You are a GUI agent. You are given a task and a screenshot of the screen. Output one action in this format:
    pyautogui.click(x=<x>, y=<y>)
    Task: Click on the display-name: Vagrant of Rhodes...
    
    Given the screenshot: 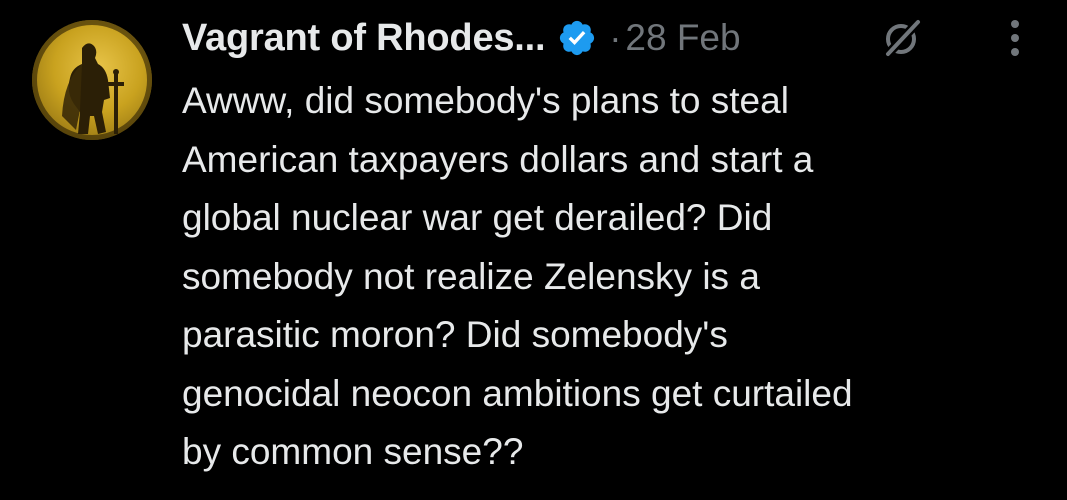 What is the action you would take?
    pyautogui.click(x=364, y=38)
    